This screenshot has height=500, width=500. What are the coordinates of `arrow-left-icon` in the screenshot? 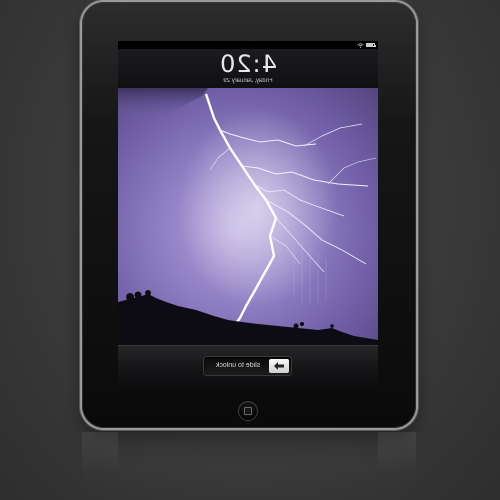 It's located at (279, 366).